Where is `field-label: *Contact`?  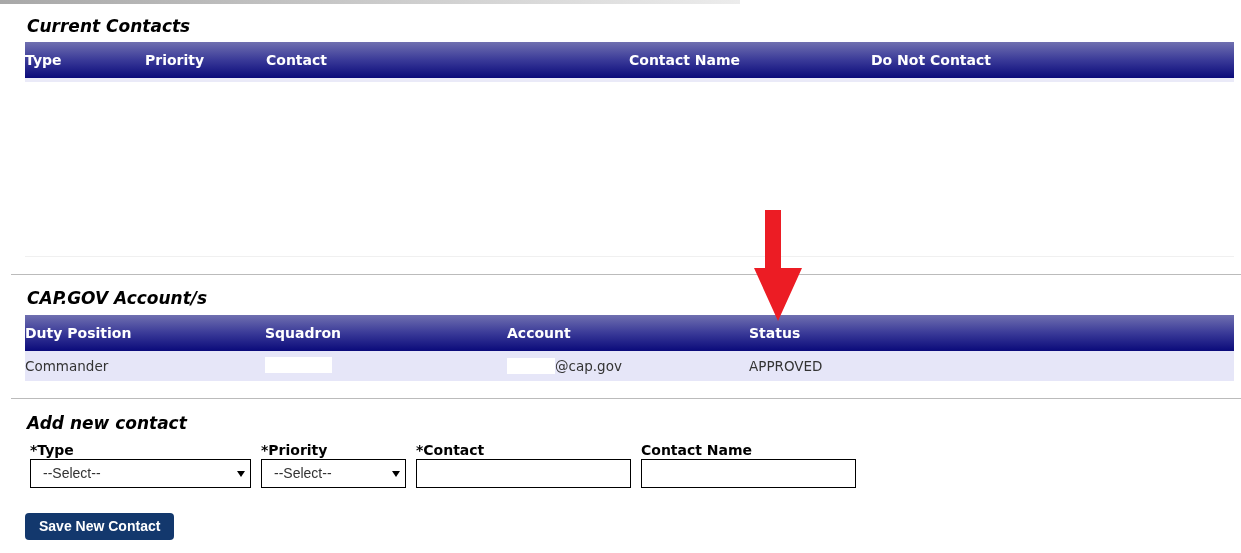
field-label: *Contact is located at coordinates (451, 450).